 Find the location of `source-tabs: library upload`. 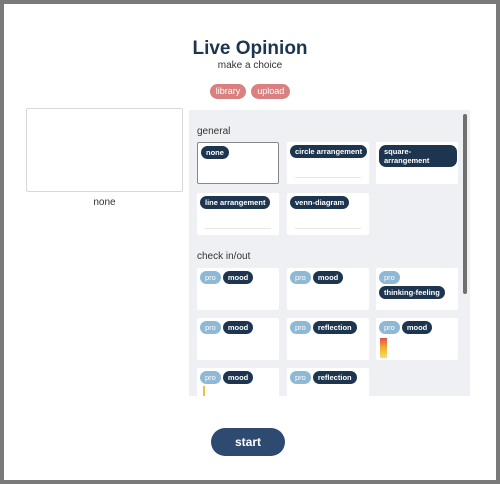

source-tabs: library upload is located at coordinates (250, 91).